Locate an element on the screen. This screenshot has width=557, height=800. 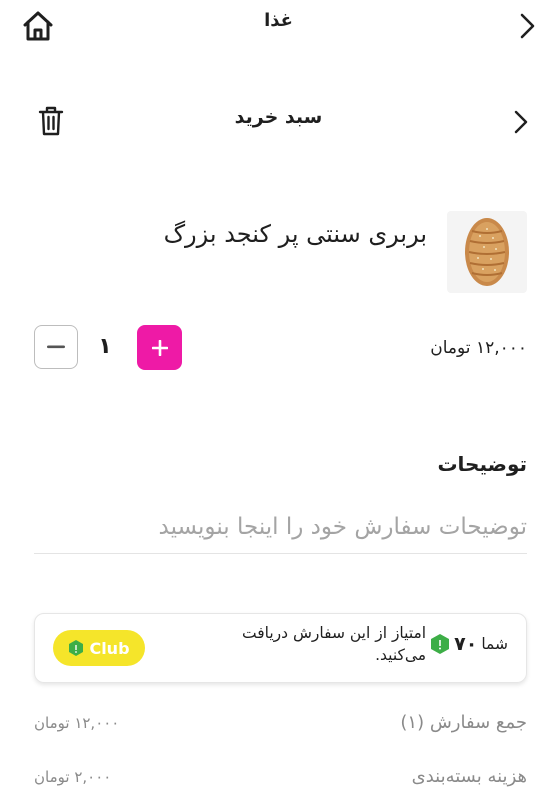
order-total-label: جمع سفارش (۱) is located at coordinates (463, 722).